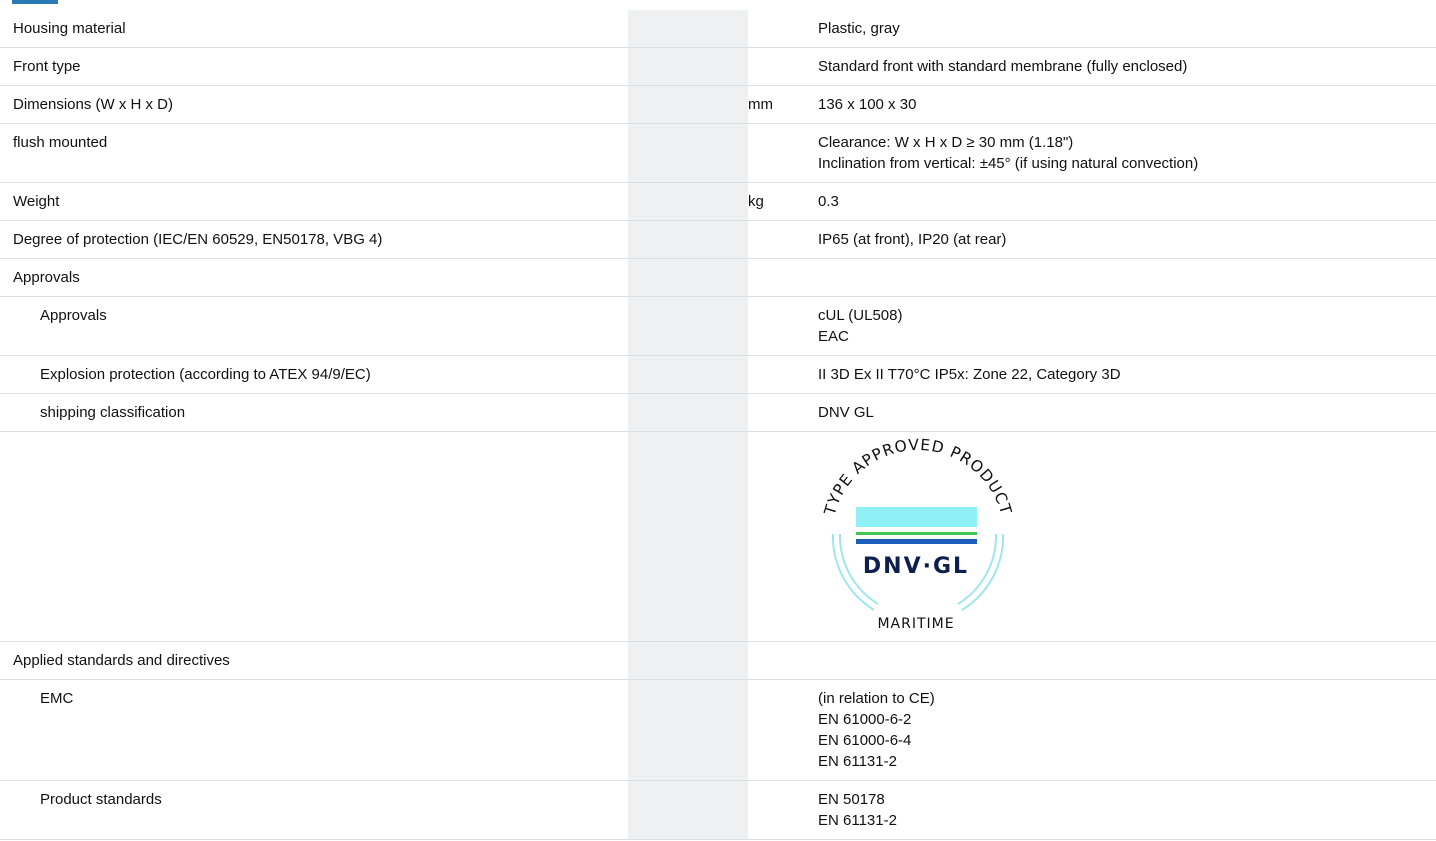  Describe the element at coordinates (828, 201) in the screenshot. I see `value-line: 0.3` at that location.